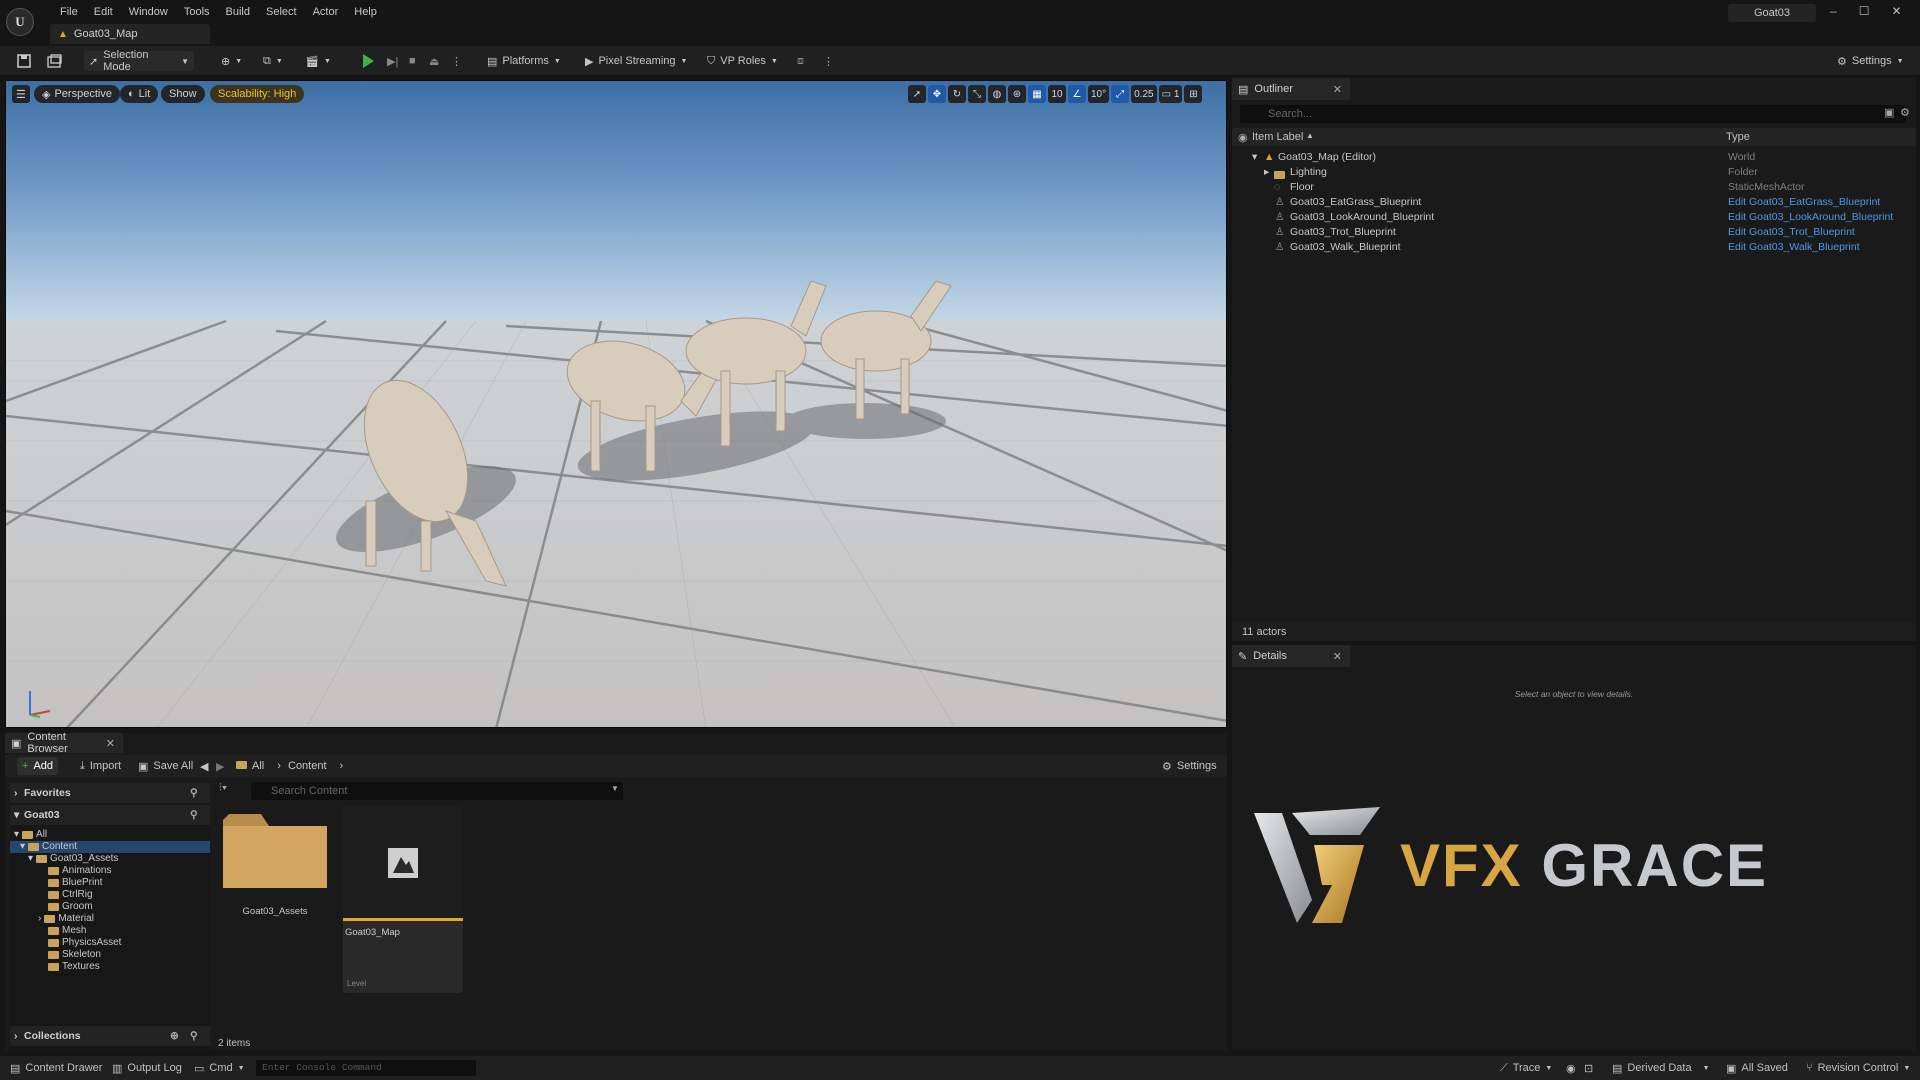  Describe the element at coordinates (937, 94) in the screenshot. I see `move-tool-icon: ✥` at that location.